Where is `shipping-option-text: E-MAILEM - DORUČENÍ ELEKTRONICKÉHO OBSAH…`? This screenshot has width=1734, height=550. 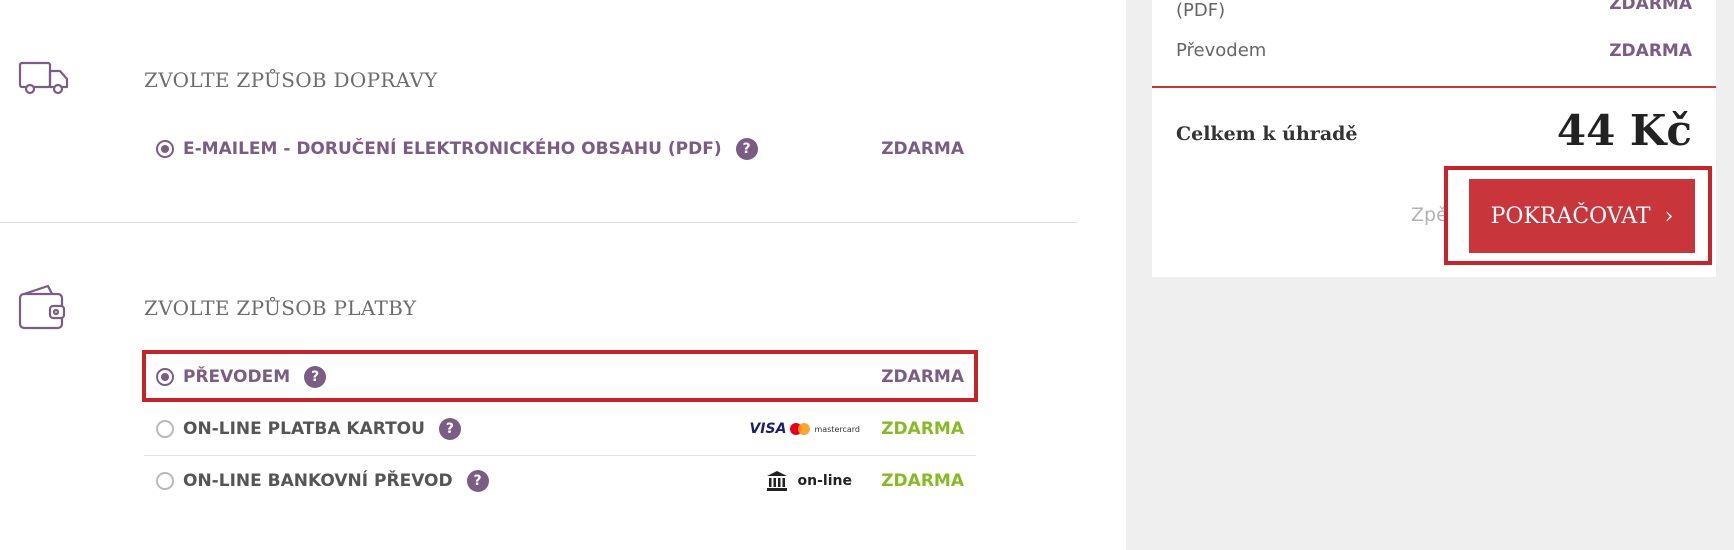 shipping-option-text: E-MAILEM - DORUČENÍ ELEKTRONICKÉHO OBSAH… is located at coordinates (452, 149).